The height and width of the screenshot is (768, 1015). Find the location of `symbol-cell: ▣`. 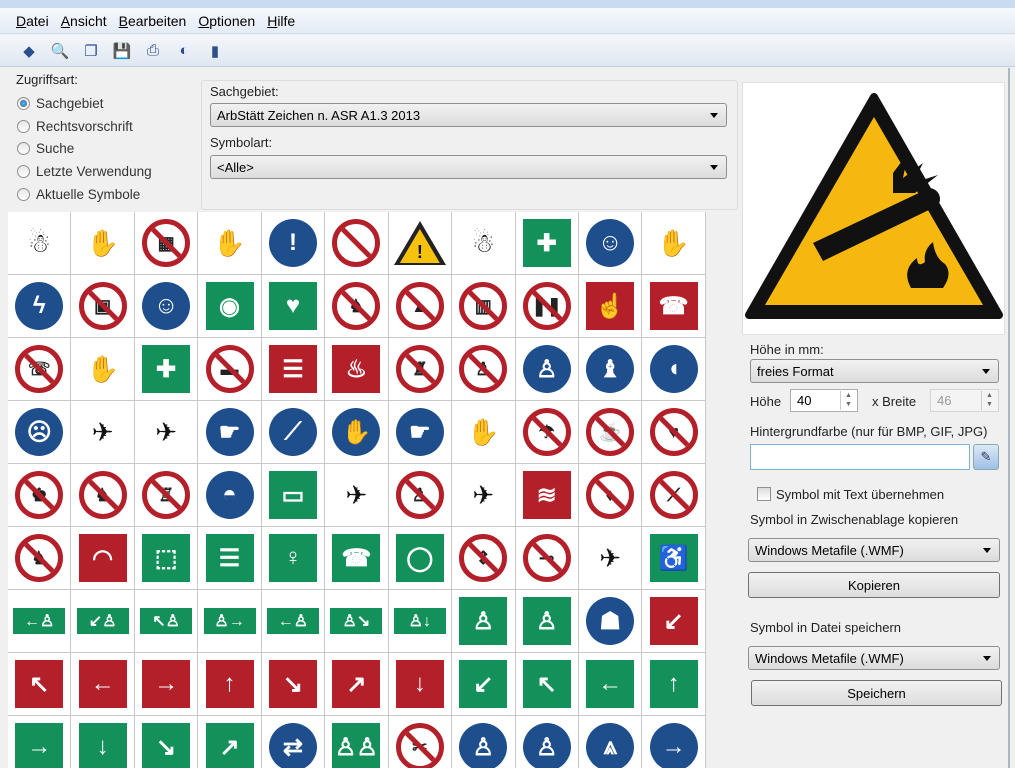

symbol-cell: ▣ is located at coordinates (103, 306).